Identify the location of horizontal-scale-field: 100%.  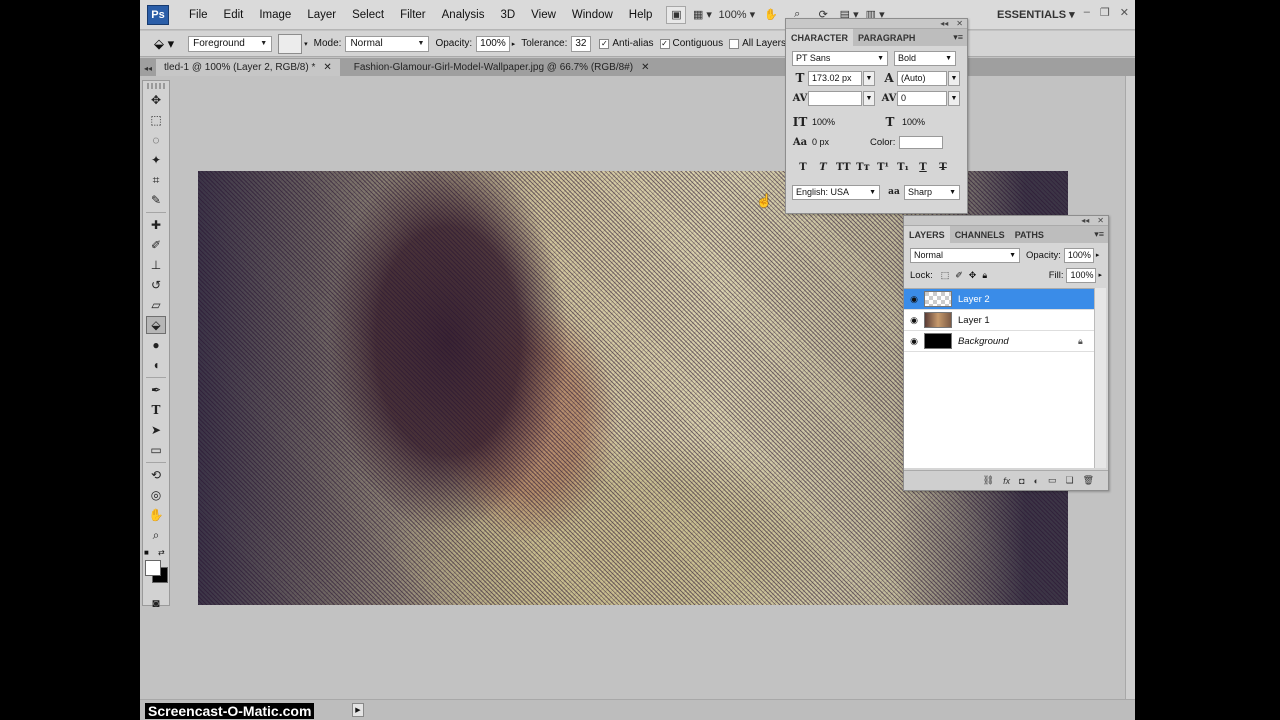
(920, 122).